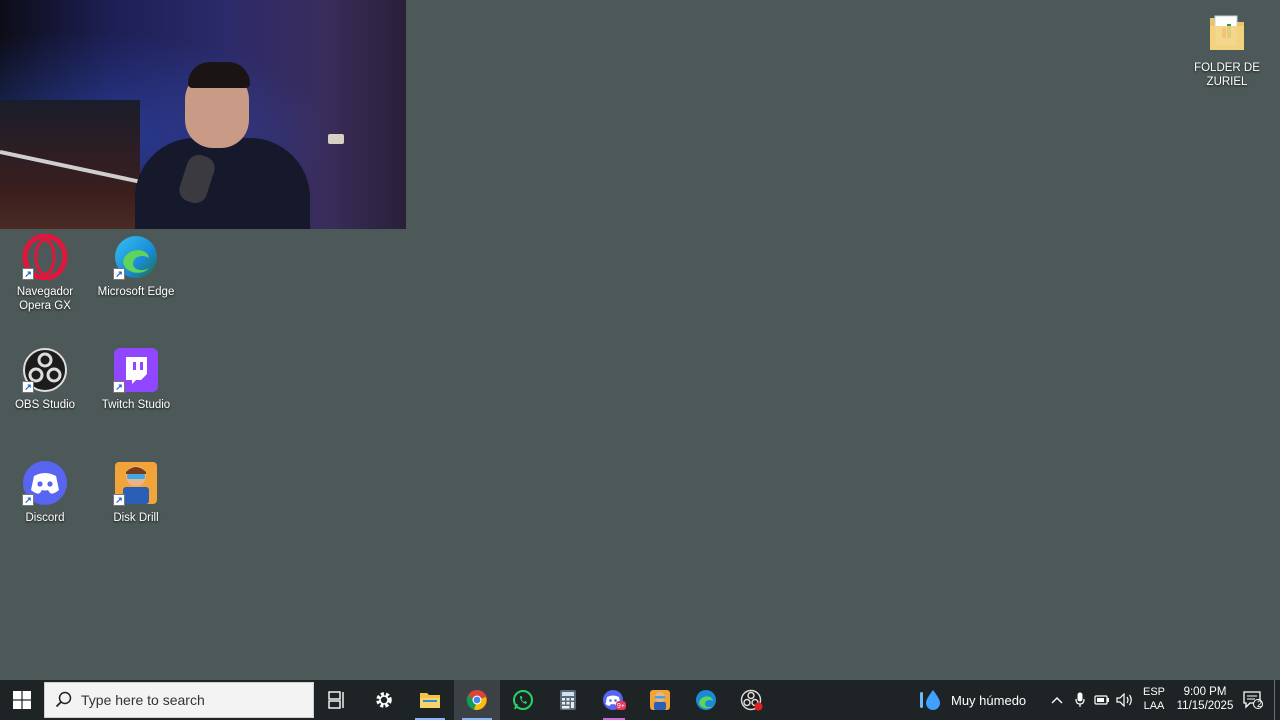 This screenshot has width=1280, height=720. I want to click on clock-time: 9:00 PM, so click(1205, 692).